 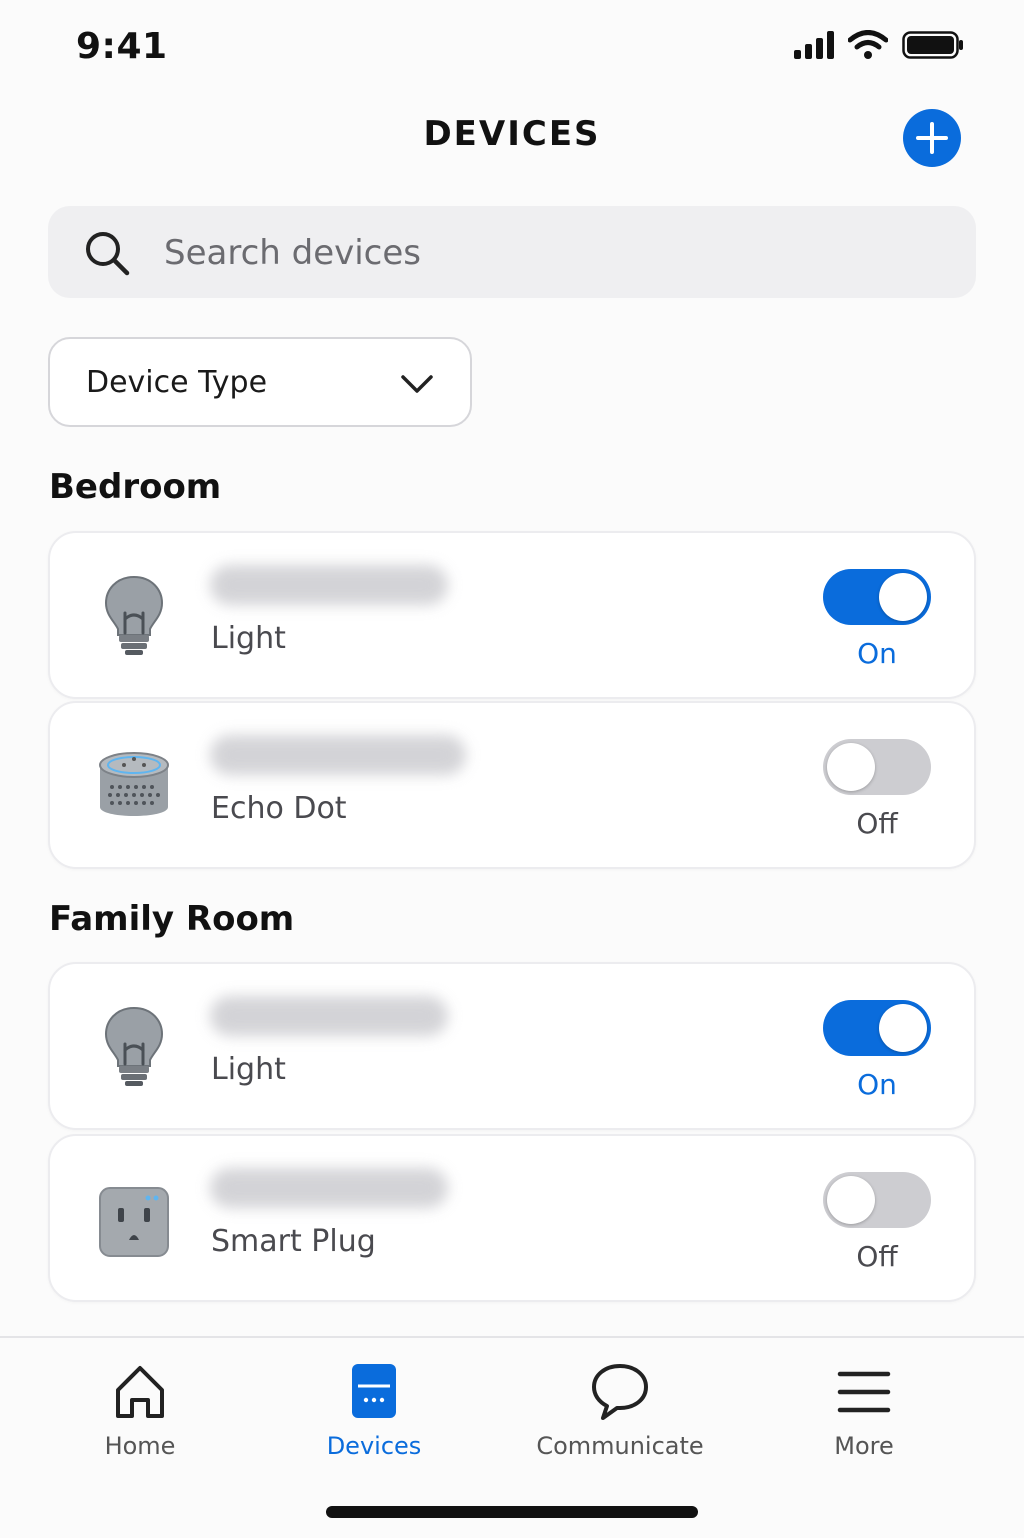 I want to click on menu-icon, so click(x=864, y=1392).